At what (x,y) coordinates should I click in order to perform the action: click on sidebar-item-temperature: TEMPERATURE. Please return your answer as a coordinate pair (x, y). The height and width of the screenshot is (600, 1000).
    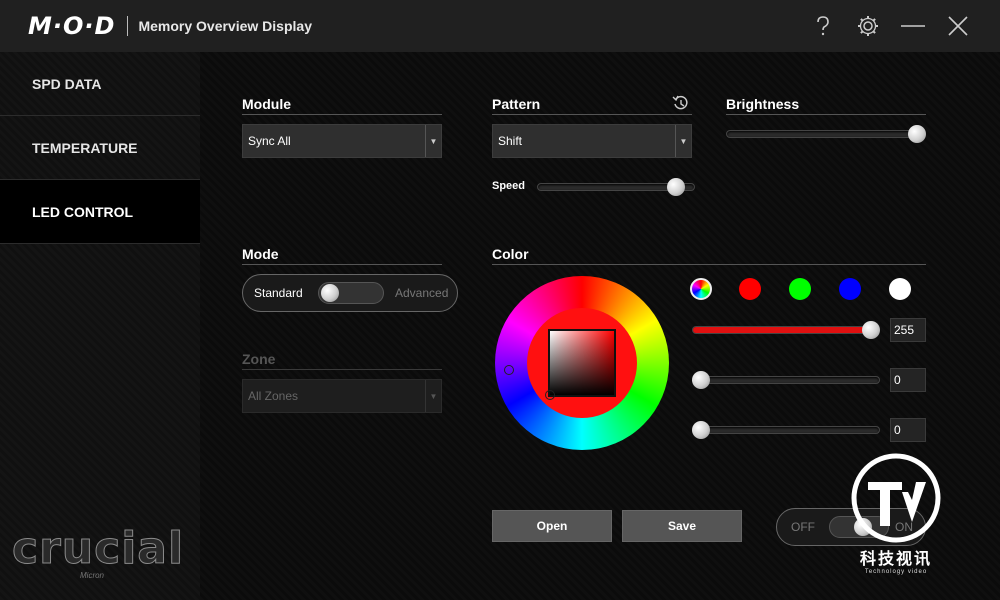
    Looking at the image, I should click on (100, 148).